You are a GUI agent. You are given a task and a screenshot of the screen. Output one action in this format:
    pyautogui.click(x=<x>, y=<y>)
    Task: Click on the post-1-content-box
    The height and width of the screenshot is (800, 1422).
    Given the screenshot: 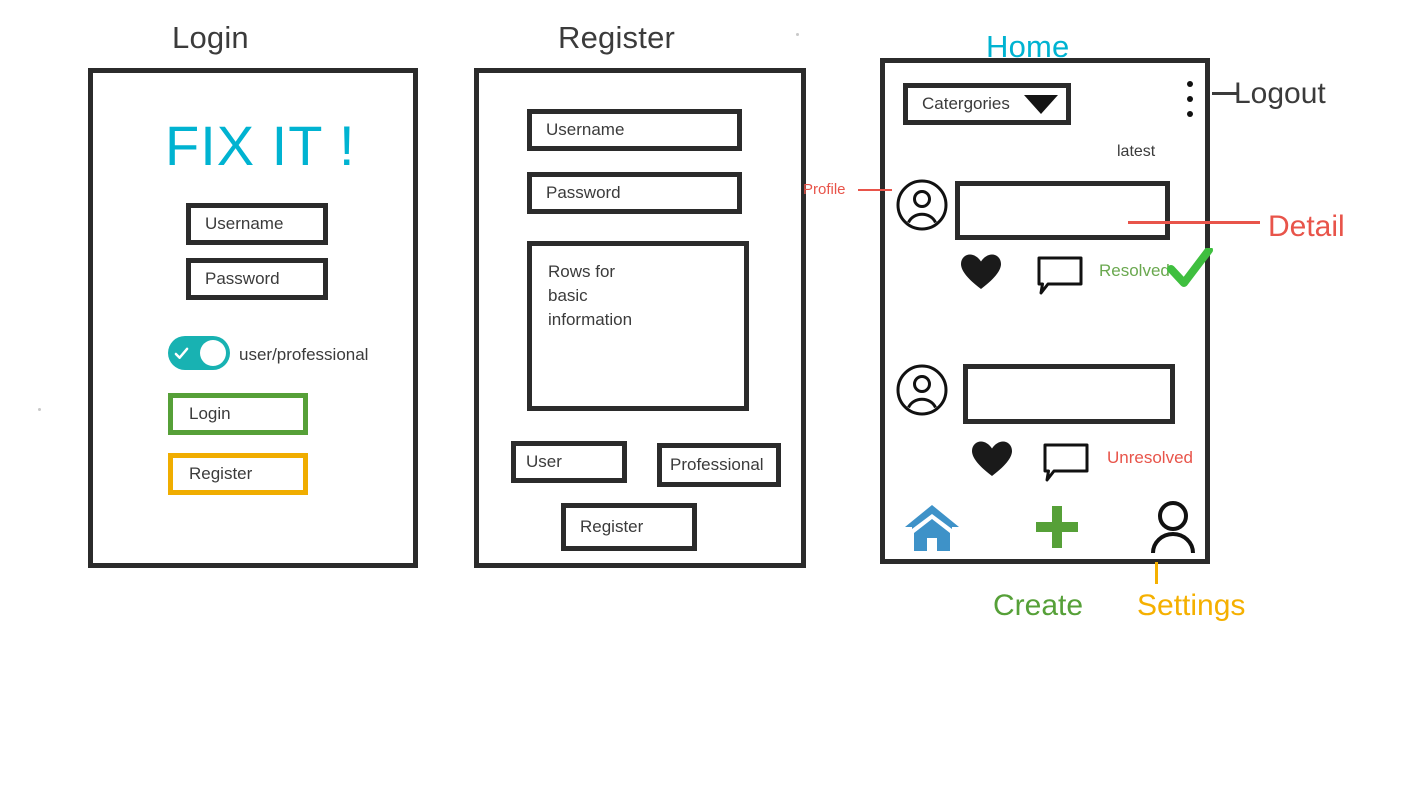 What is the action you would take?
    pyautogui.click(x=1062, y=210)
    